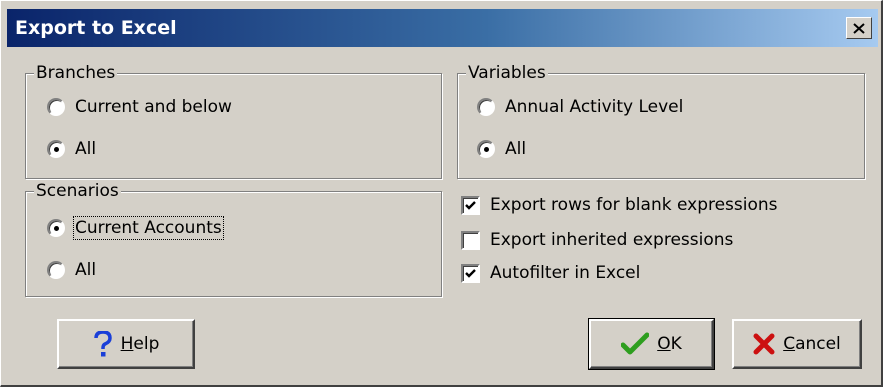 This screenshot has height=387, width=883. What do you see at coordinates (148, 228) in the screenshot?
I see `radio-label: Current Accounts` at bounding box center [148, 228].